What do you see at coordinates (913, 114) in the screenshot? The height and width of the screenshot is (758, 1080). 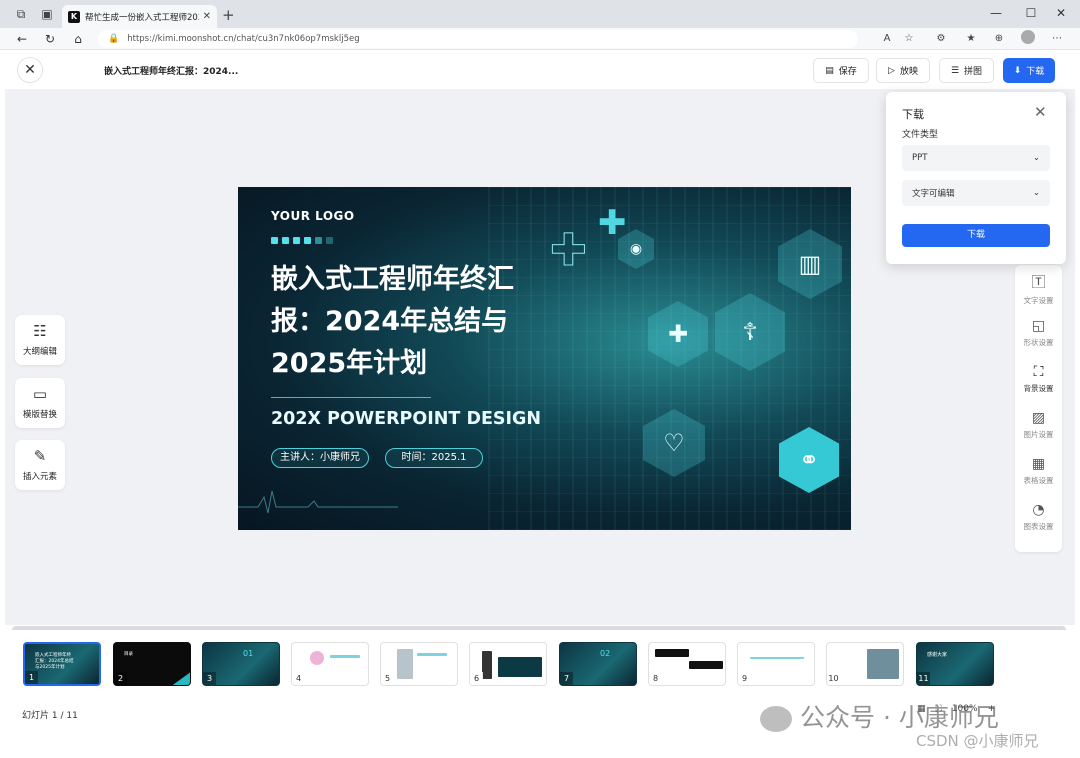 I see `download-popover-title: 下载` at bounding box center [913, 114].